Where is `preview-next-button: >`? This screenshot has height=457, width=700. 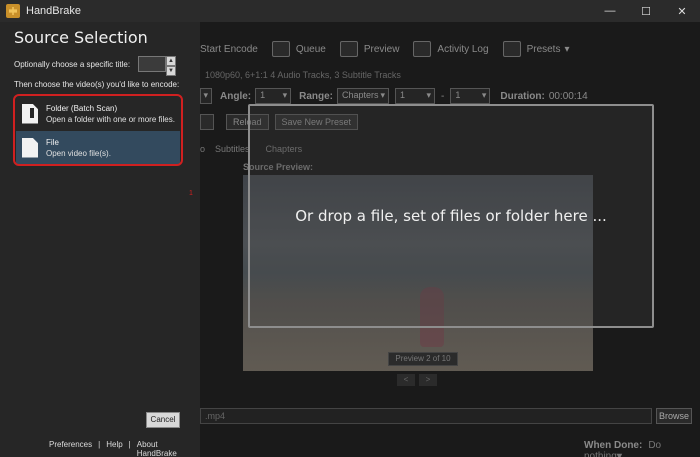 preview-next-button: > is located at coordinates (428, 380).